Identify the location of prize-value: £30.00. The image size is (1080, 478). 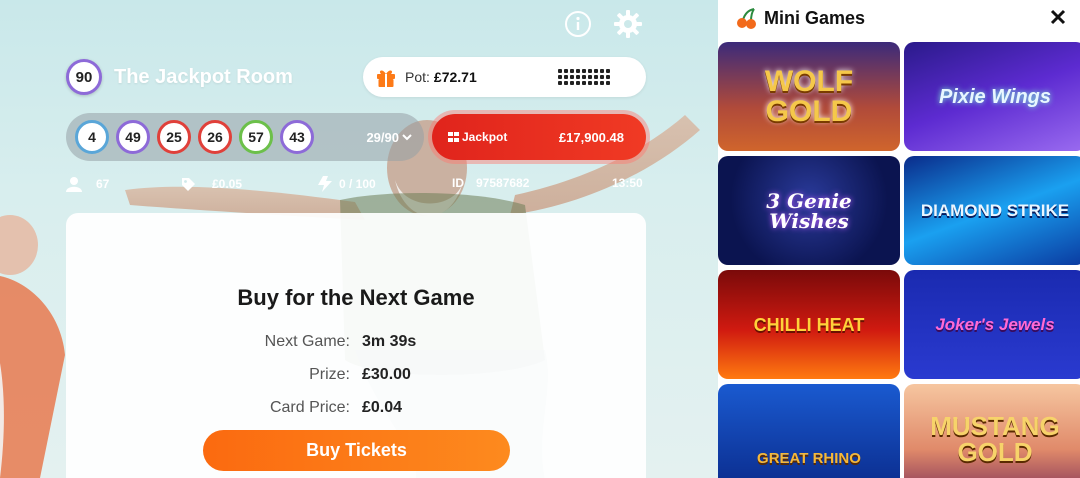
(386, 374).